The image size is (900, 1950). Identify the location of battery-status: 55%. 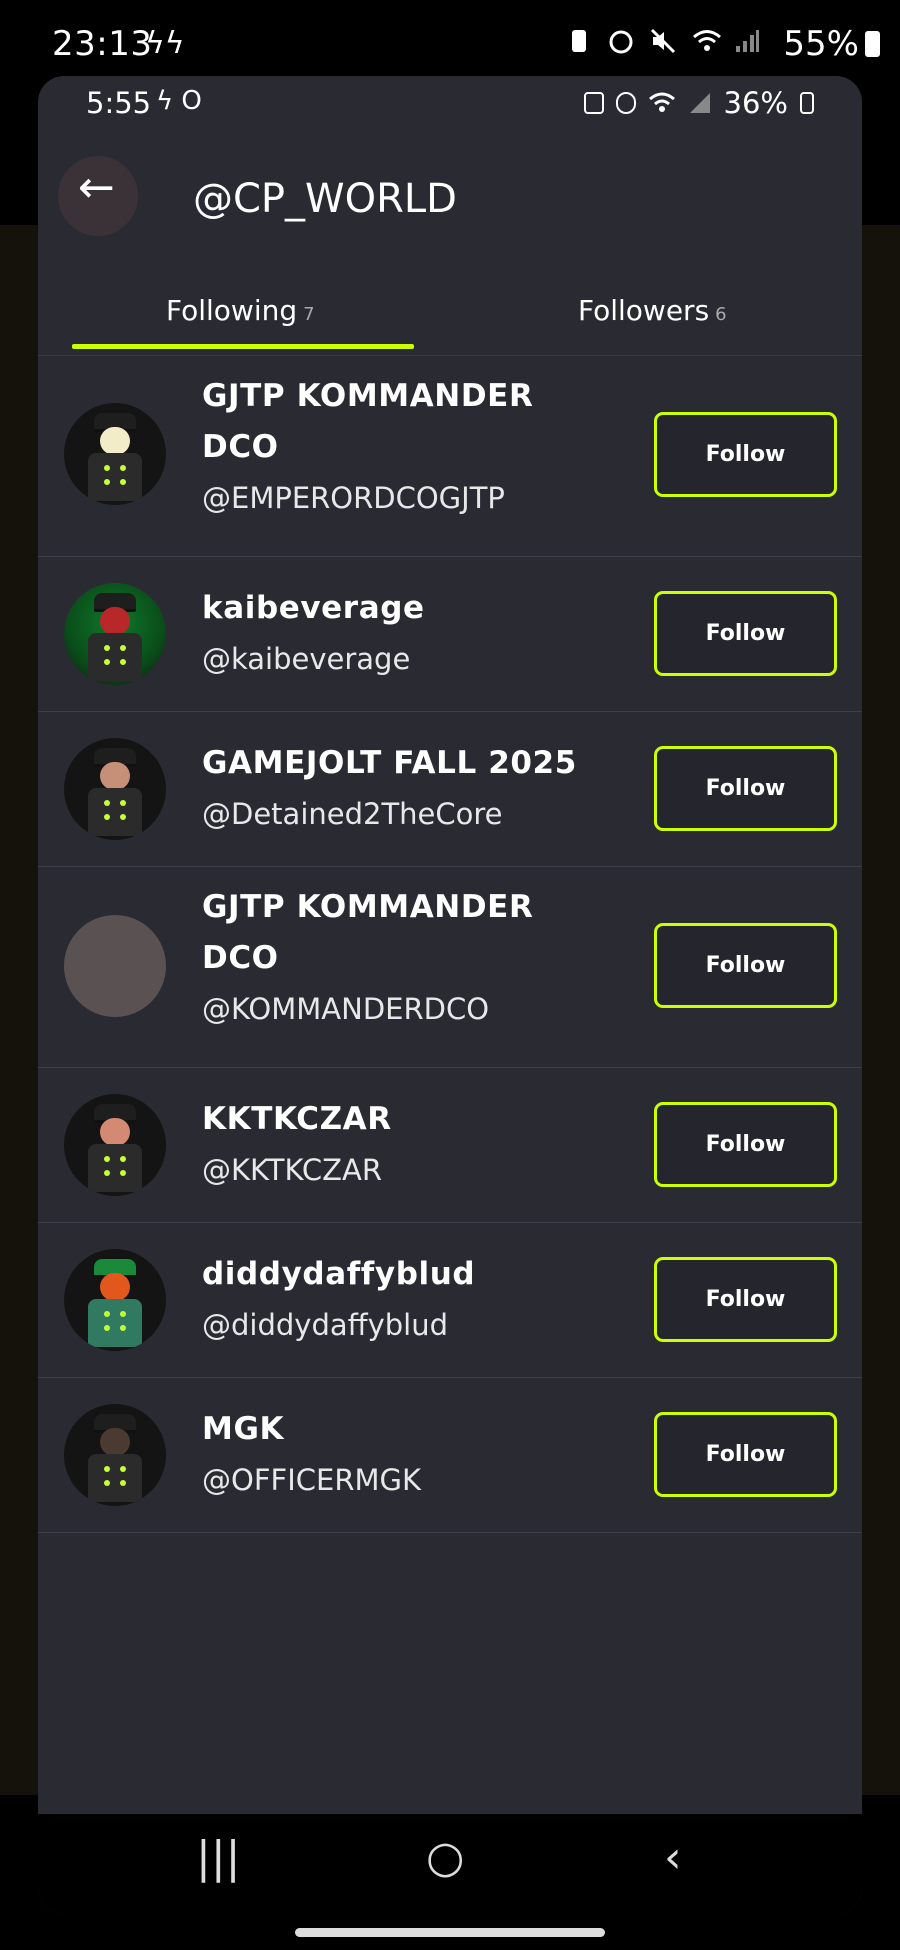
(831, 44).